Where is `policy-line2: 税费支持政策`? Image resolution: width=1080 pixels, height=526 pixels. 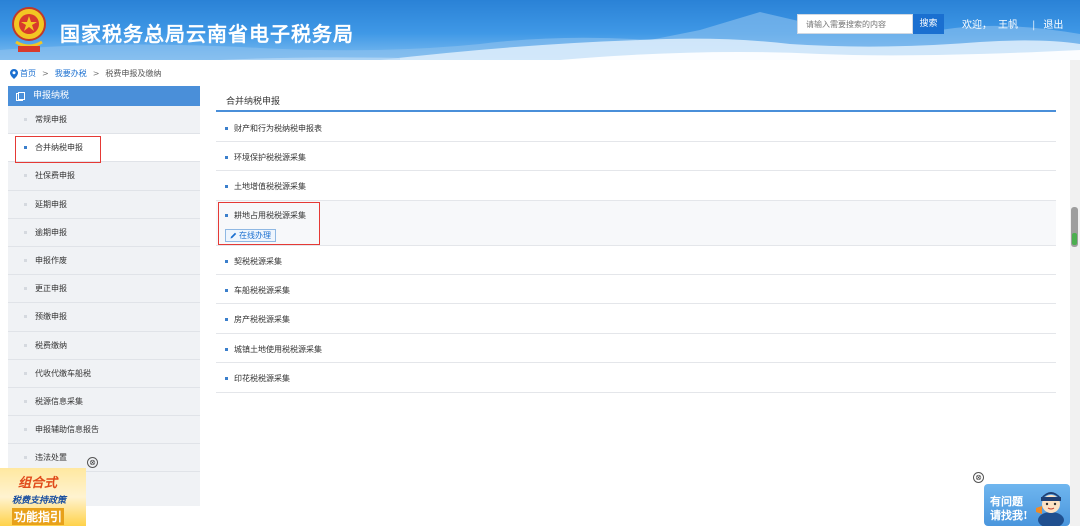
policy-line2: 税费支持政策 is located at coordinates (39, 501).